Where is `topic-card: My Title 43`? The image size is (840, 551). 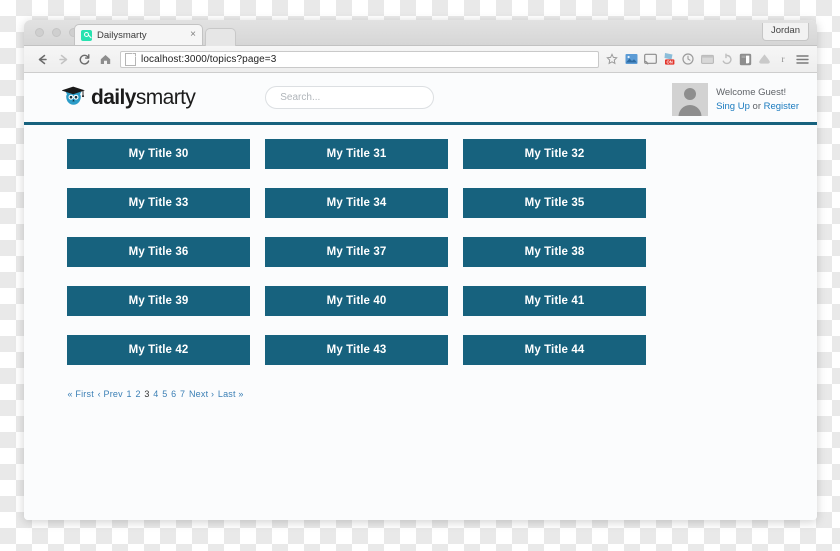 topic-card: My Title 43 is located at coordinates (356, 350).